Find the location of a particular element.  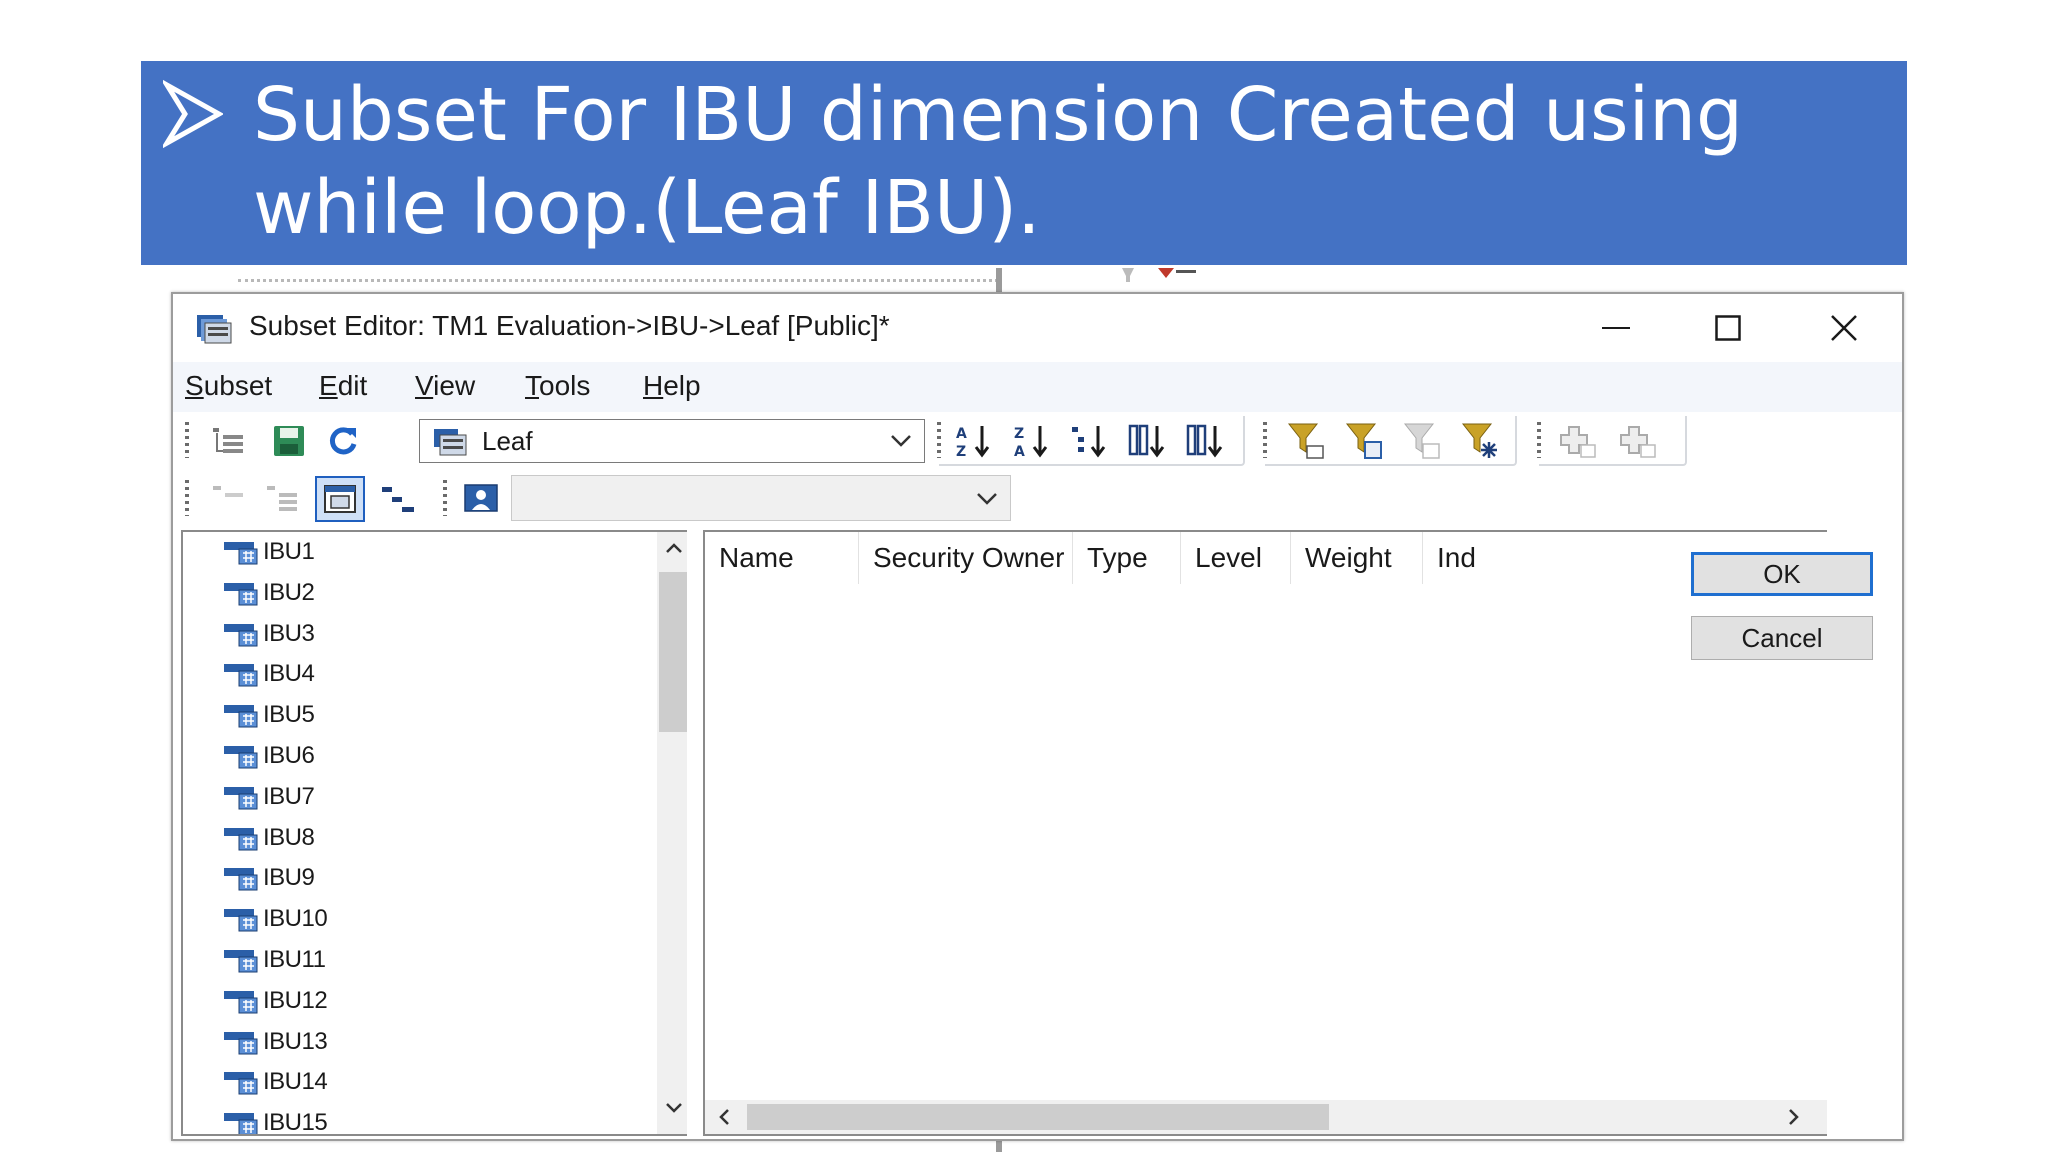

list-item: IBU3 is located at coordinates (269, 634).